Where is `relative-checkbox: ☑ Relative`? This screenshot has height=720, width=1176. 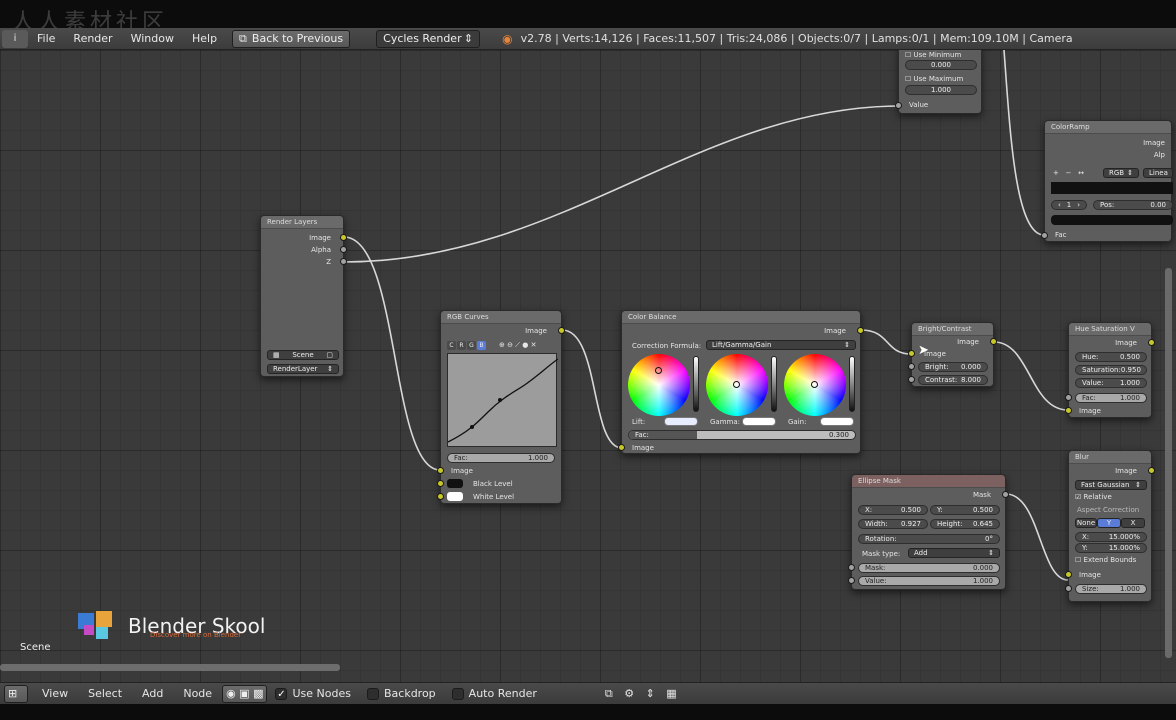 relative-checkbox: ☑ Relative is located at coordinates (1093, 497).